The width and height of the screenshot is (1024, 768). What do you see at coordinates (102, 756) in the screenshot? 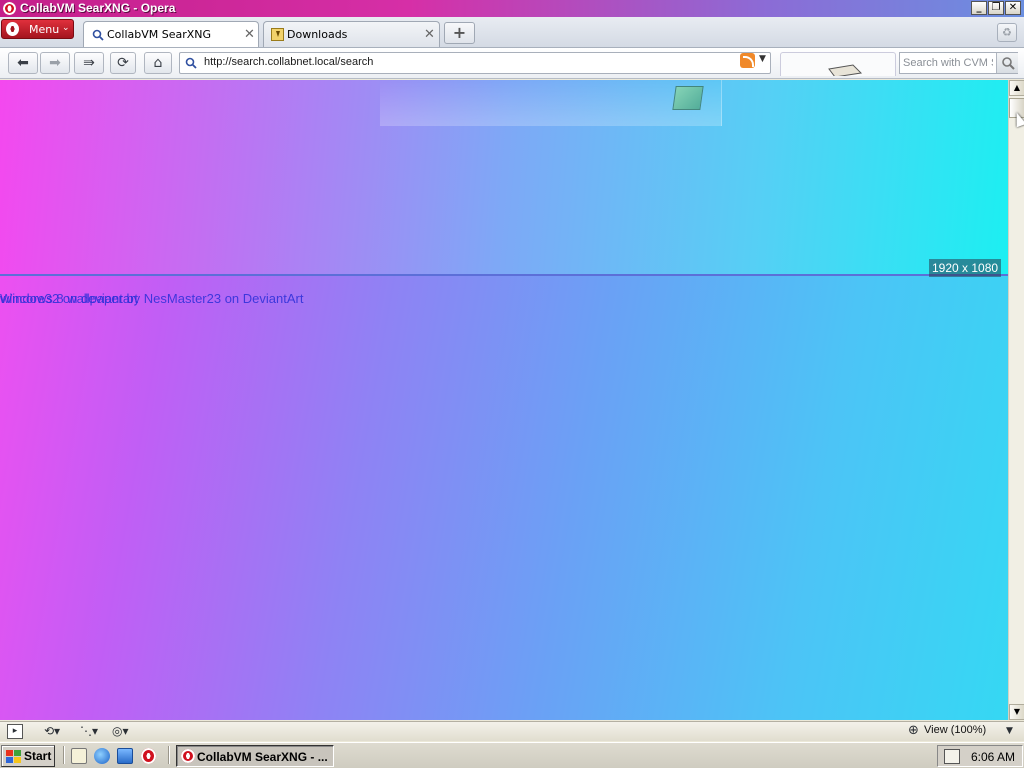
I see `internet-explorer-icon` at bounding box center [102, 756].